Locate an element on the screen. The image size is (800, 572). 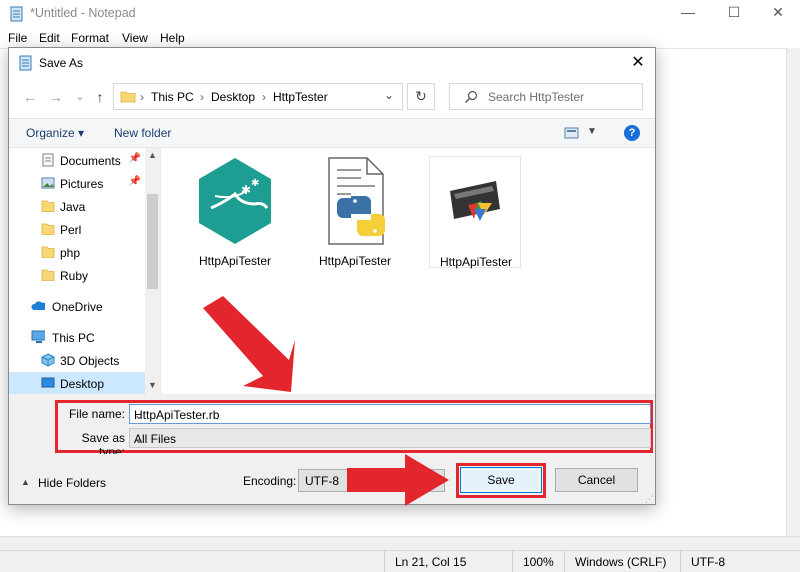
address-dropdown-icon: ⌄ is located at coordinates (389, 95).